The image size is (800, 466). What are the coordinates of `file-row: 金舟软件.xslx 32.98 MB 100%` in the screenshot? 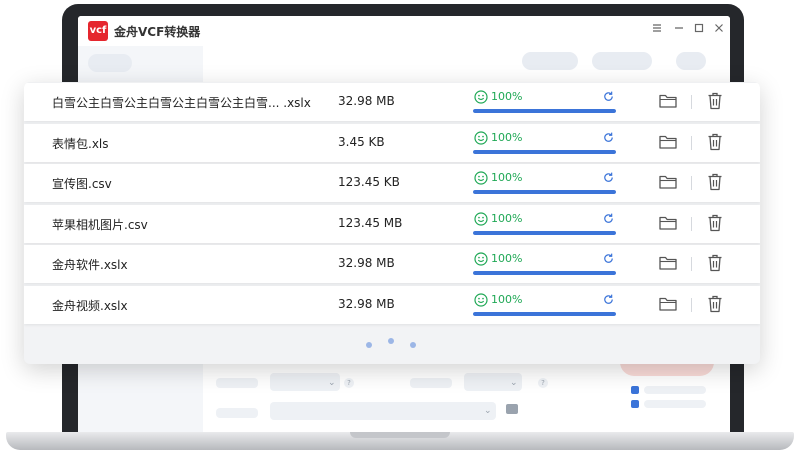 It's located at (392, 264).